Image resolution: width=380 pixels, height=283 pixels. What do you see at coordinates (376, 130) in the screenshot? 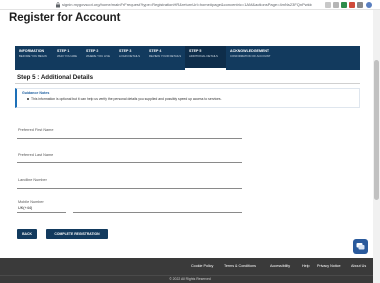
I see `scrollbar-thumb` at bounding box center [376, 130].